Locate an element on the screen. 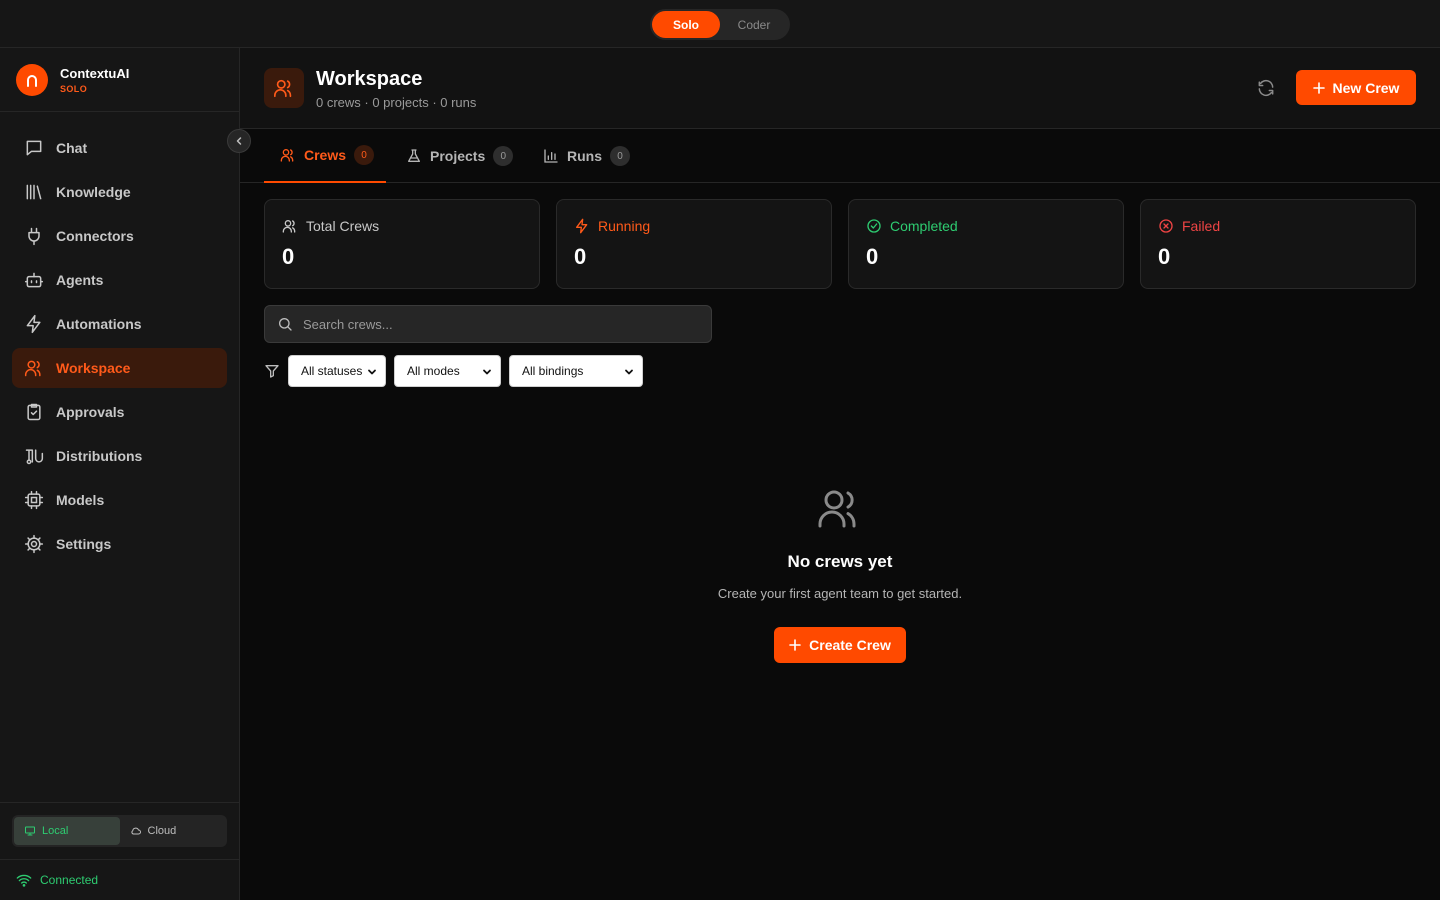  sidebar-item-models: Models is located at coordinates (119, 500).